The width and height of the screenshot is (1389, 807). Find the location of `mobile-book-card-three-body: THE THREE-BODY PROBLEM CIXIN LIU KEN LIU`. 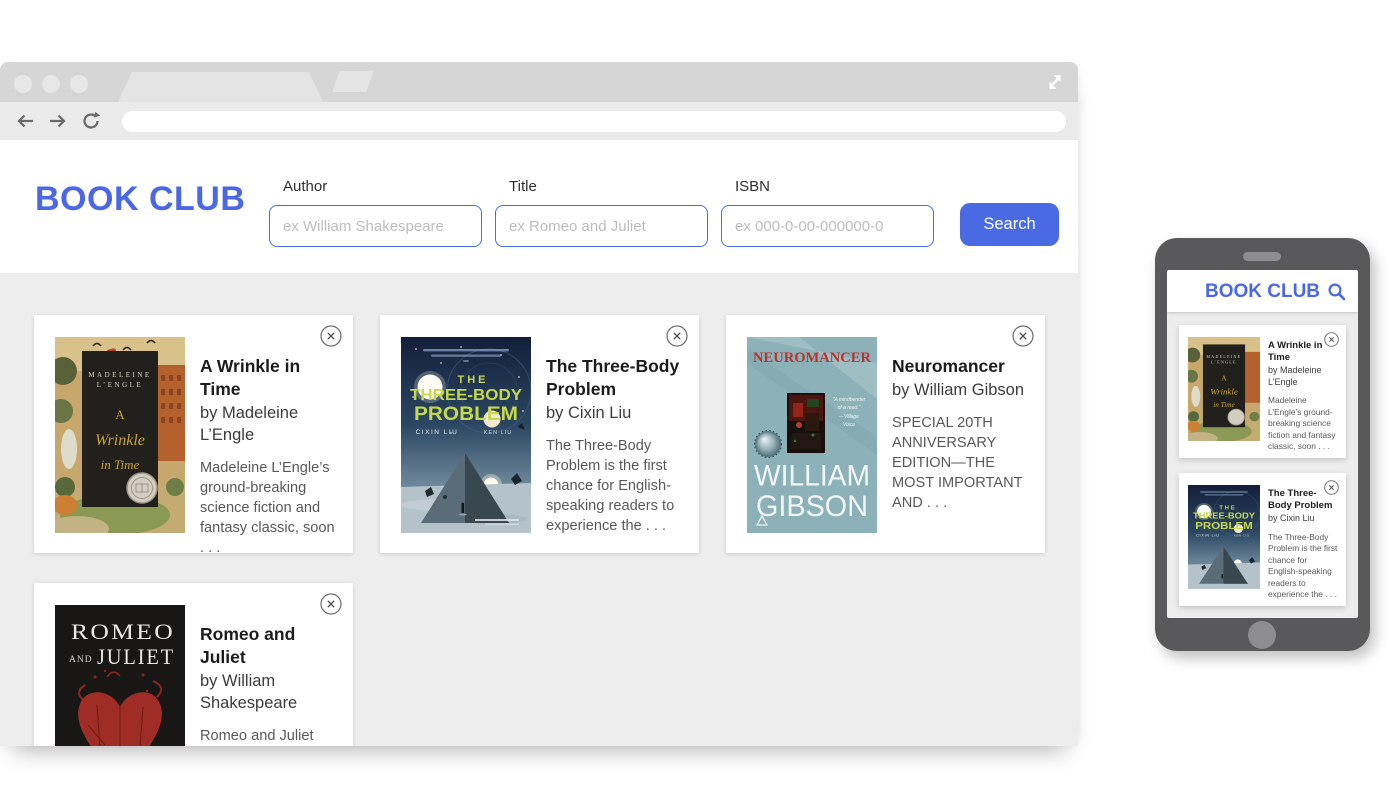

mobile-book-card-three-body: THE THREE-BODY PROBLEM CIXIN LIU KEN LIU is located at coordinates (1262, 539).